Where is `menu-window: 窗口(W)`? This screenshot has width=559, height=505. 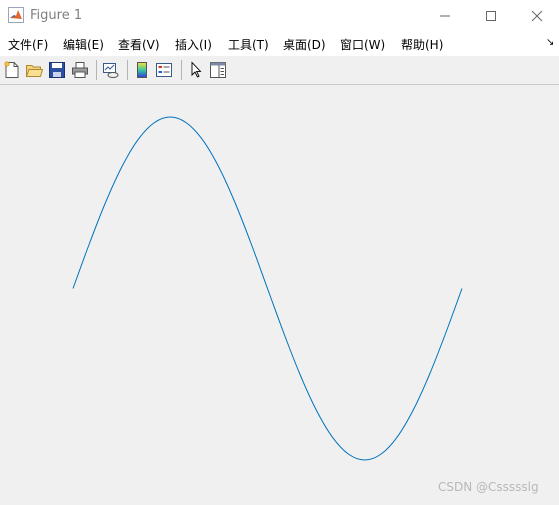
menu-window: 窗口(W) is located at coordinates (362, 44).